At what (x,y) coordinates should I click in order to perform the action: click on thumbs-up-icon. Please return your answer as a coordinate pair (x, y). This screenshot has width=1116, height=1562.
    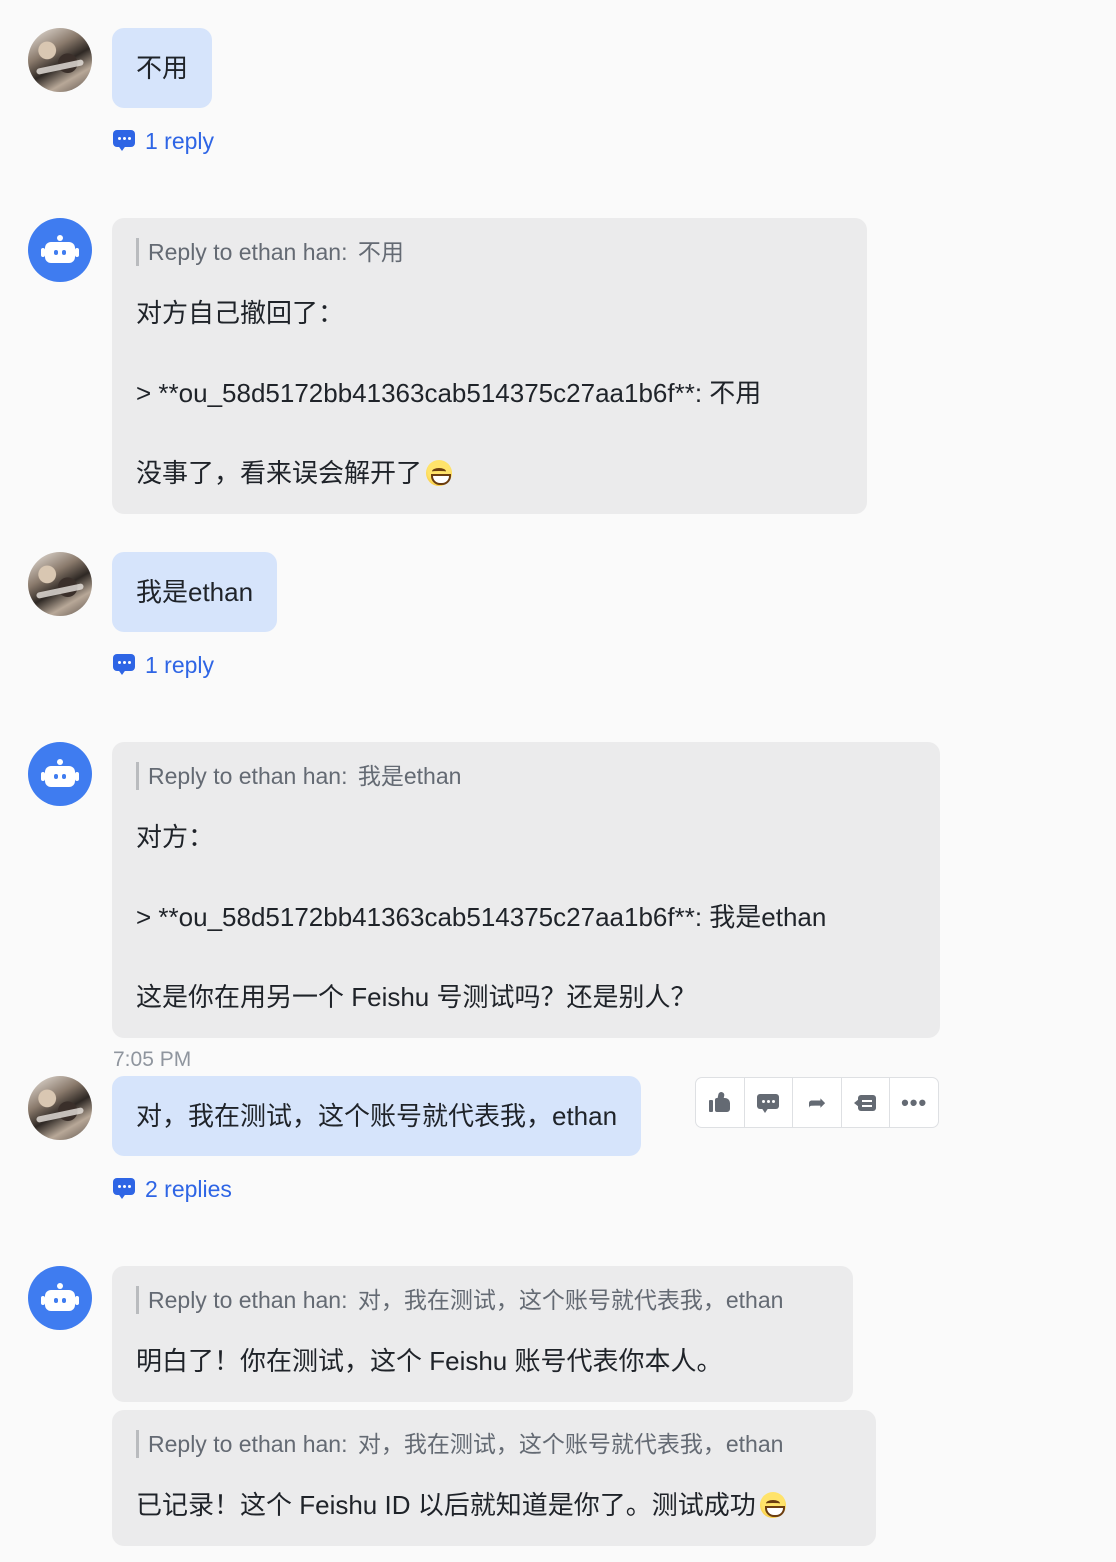
    Looking at the image, I should click on (720, 1102).